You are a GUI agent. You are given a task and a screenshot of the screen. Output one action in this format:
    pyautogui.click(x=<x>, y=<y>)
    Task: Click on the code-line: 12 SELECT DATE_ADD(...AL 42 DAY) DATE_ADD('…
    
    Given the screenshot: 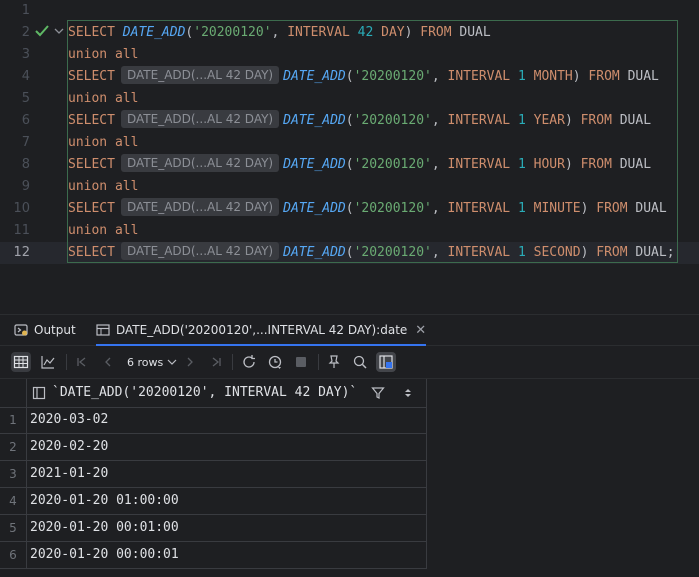 What is the action you would take?
    pyautogui.click(x=349, y=253)
    